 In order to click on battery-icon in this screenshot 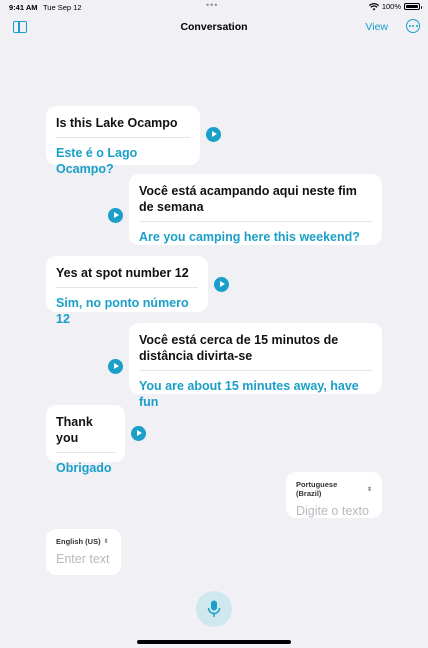, I will do `click(413, 6)`.